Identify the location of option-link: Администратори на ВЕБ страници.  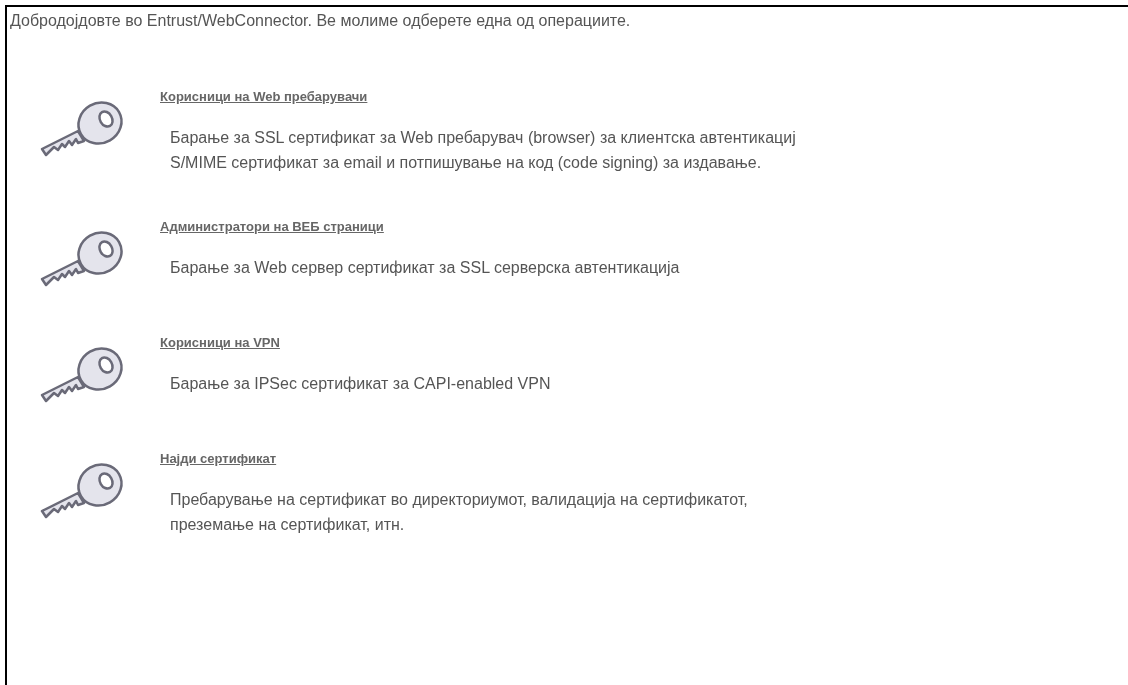
(272, 227).